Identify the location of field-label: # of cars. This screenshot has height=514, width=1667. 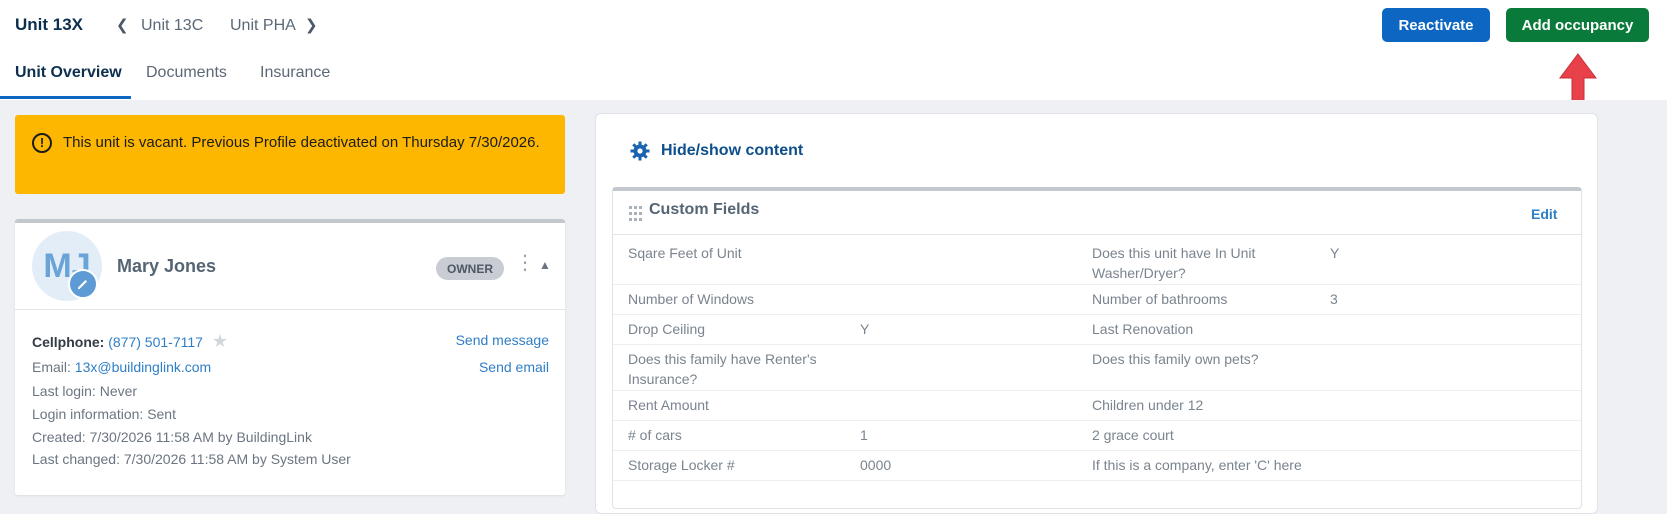
(655, 435).